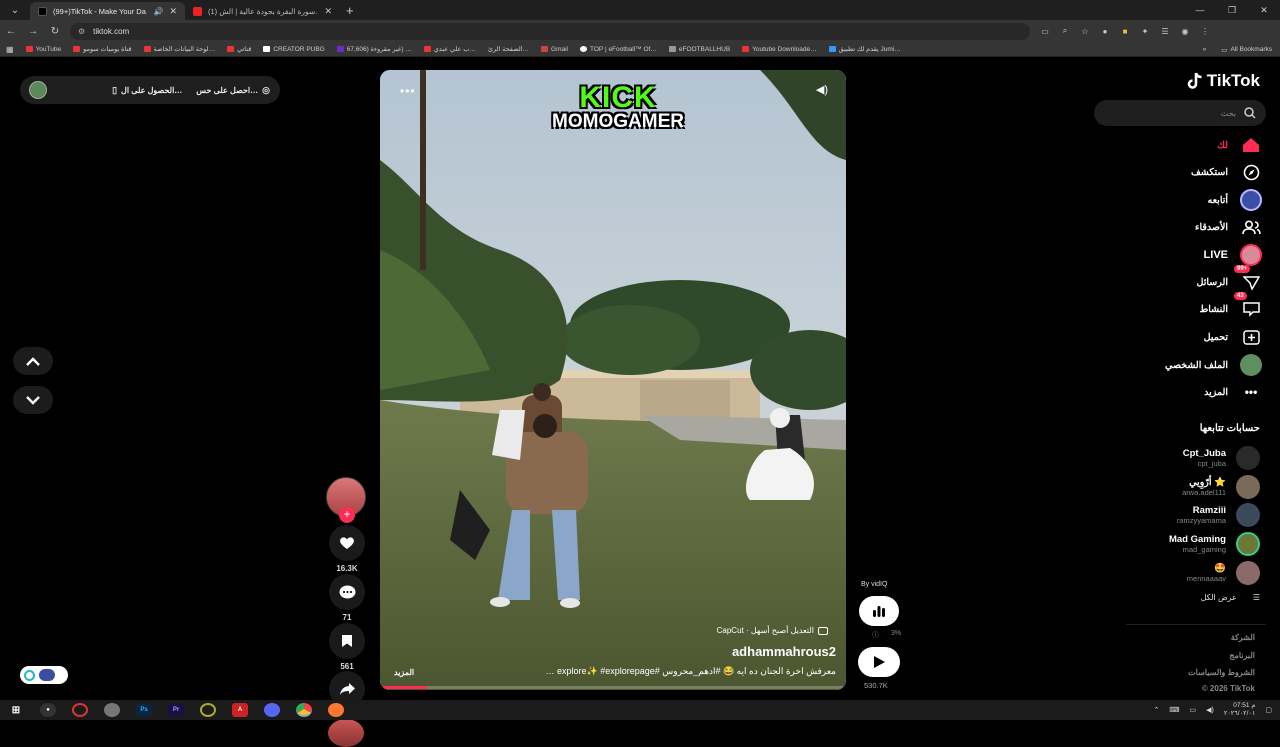 The width and height of the screenshot is (1280, 747). What do you see at coordinates (1105, 31) in the screenshot?
I see `camera-extension-icon: ●` at bounding box center [1105, 31].